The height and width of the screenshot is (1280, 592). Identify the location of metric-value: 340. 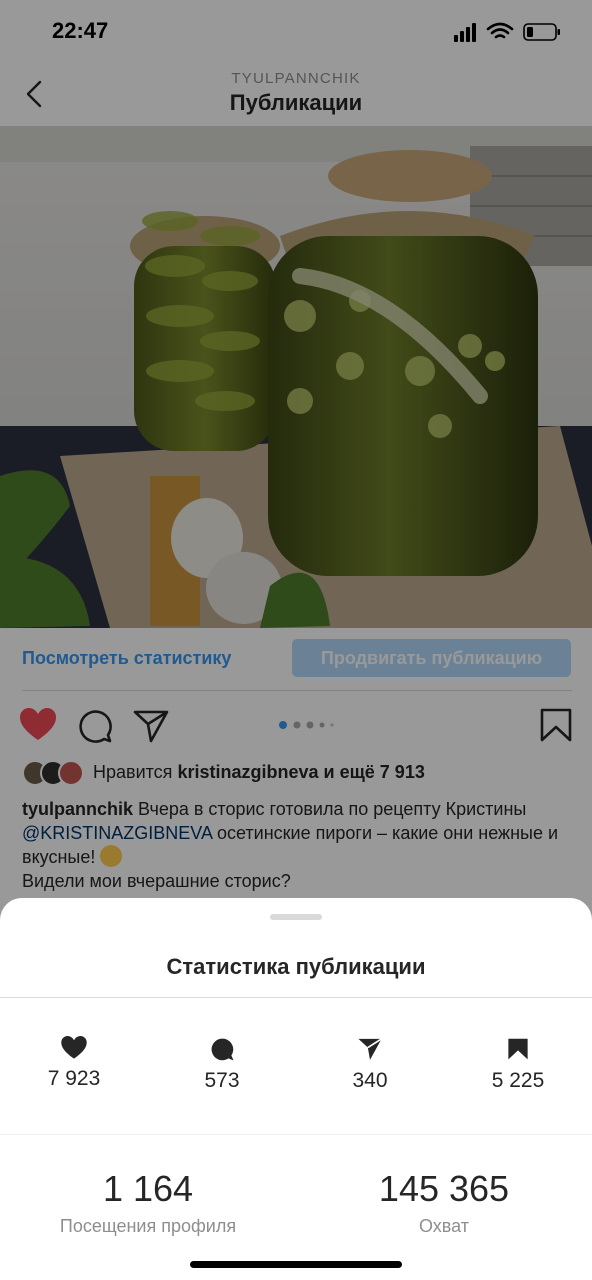
(370, 1080).